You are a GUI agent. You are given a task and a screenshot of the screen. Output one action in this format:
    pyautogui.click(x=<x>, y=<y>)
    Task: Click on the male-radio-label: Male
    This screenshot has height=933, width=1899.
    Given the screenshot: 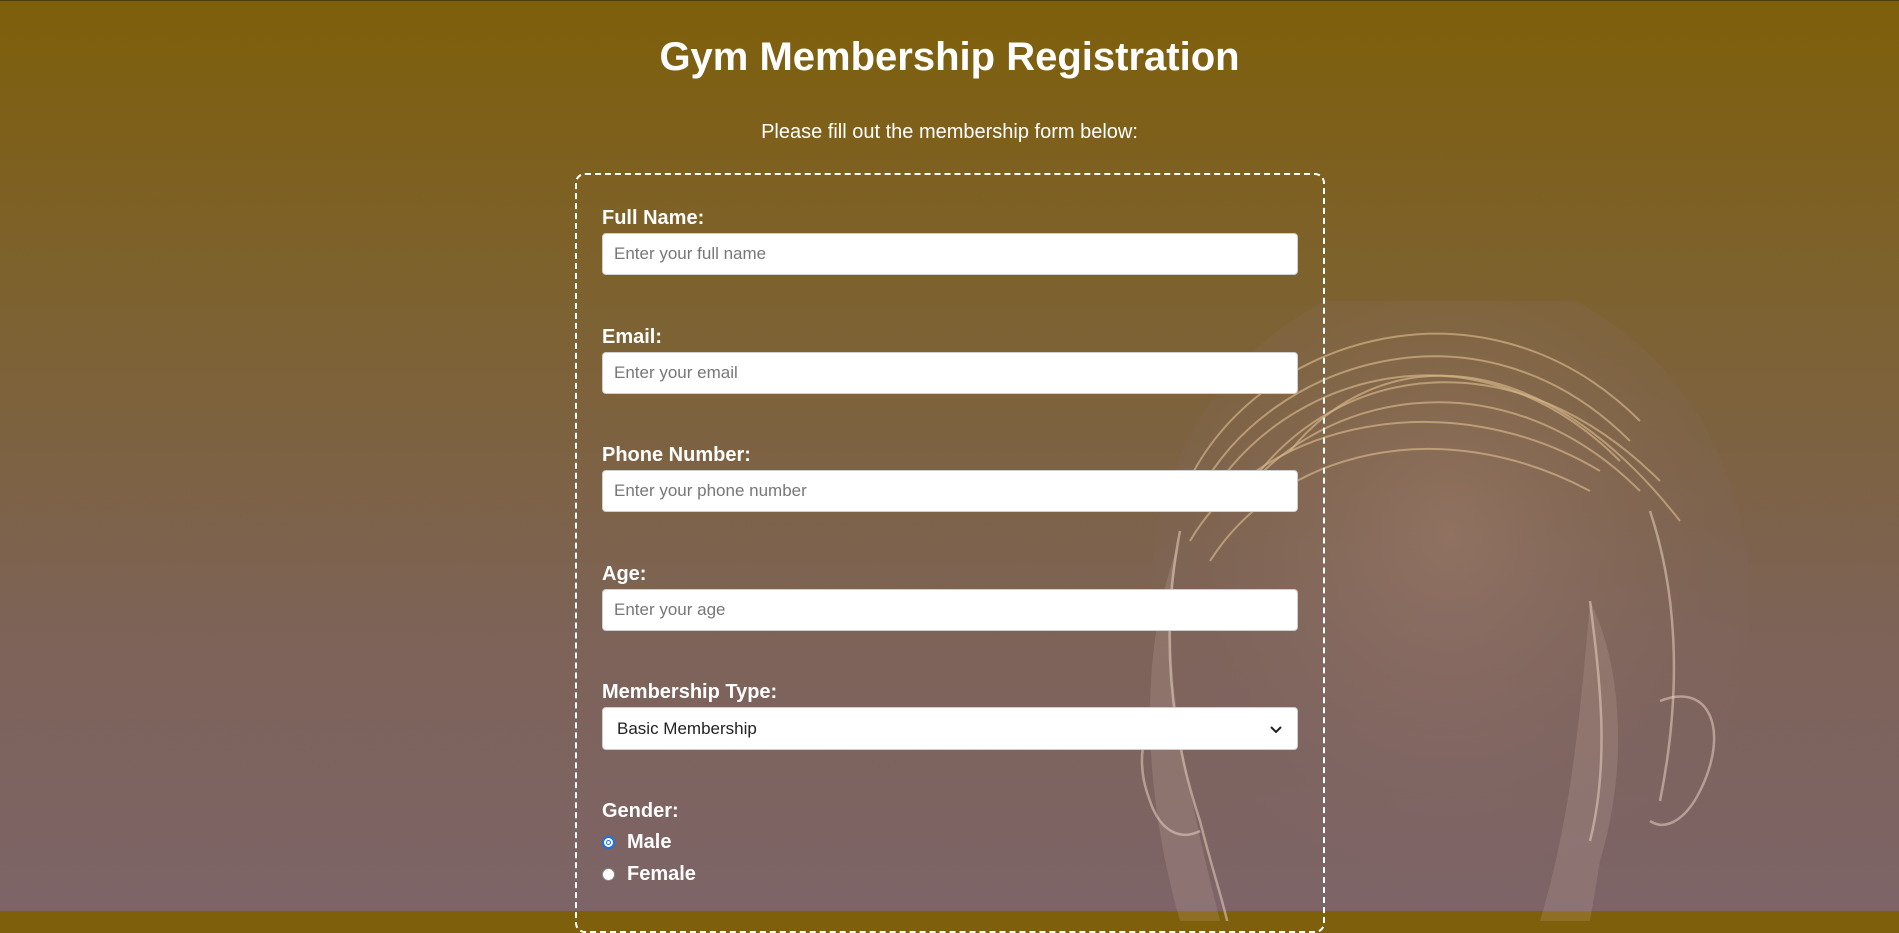 What is the action you would take?
    pyautogui.click(x=649, y=842)
    